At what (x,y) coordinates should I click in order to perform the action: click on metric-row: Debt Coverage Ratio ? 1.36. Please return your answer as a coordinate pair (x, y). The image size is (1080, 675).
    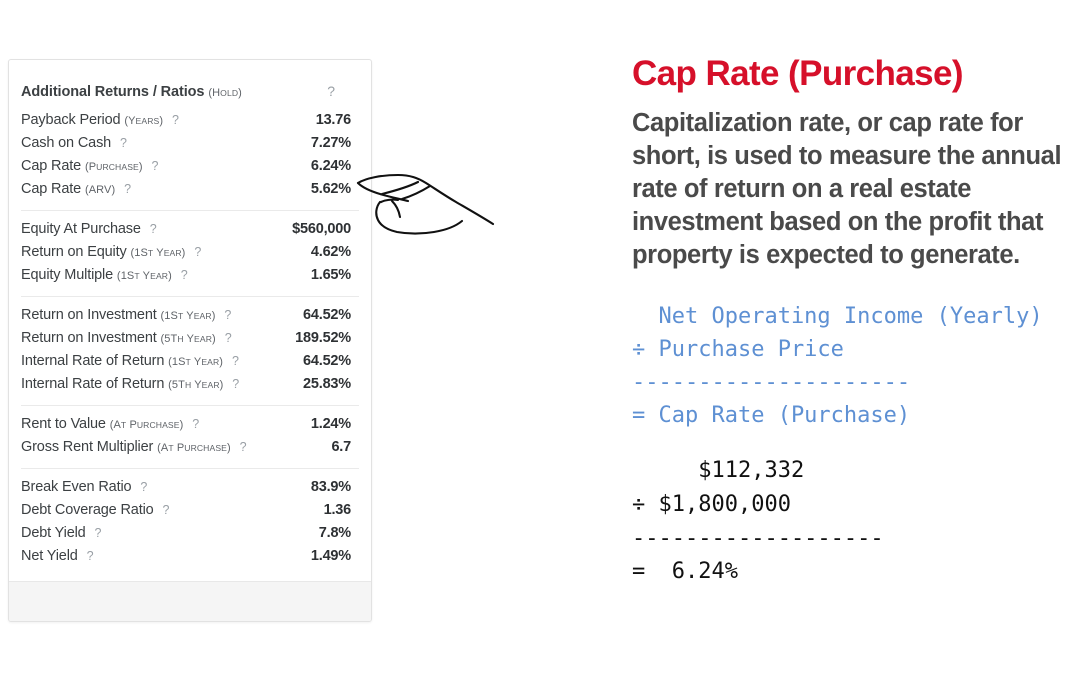
    Looking at the image, I should click on (190, 510).